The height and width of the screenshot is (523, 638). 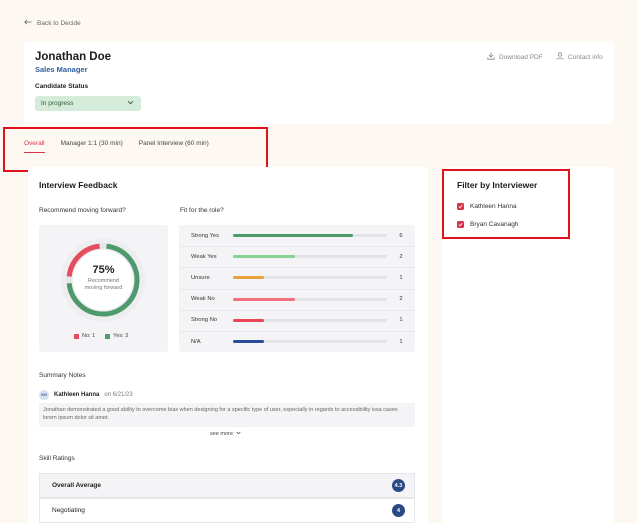 I want to click on fit-bar-row: Unsure 1, so click(x=297, y=277).